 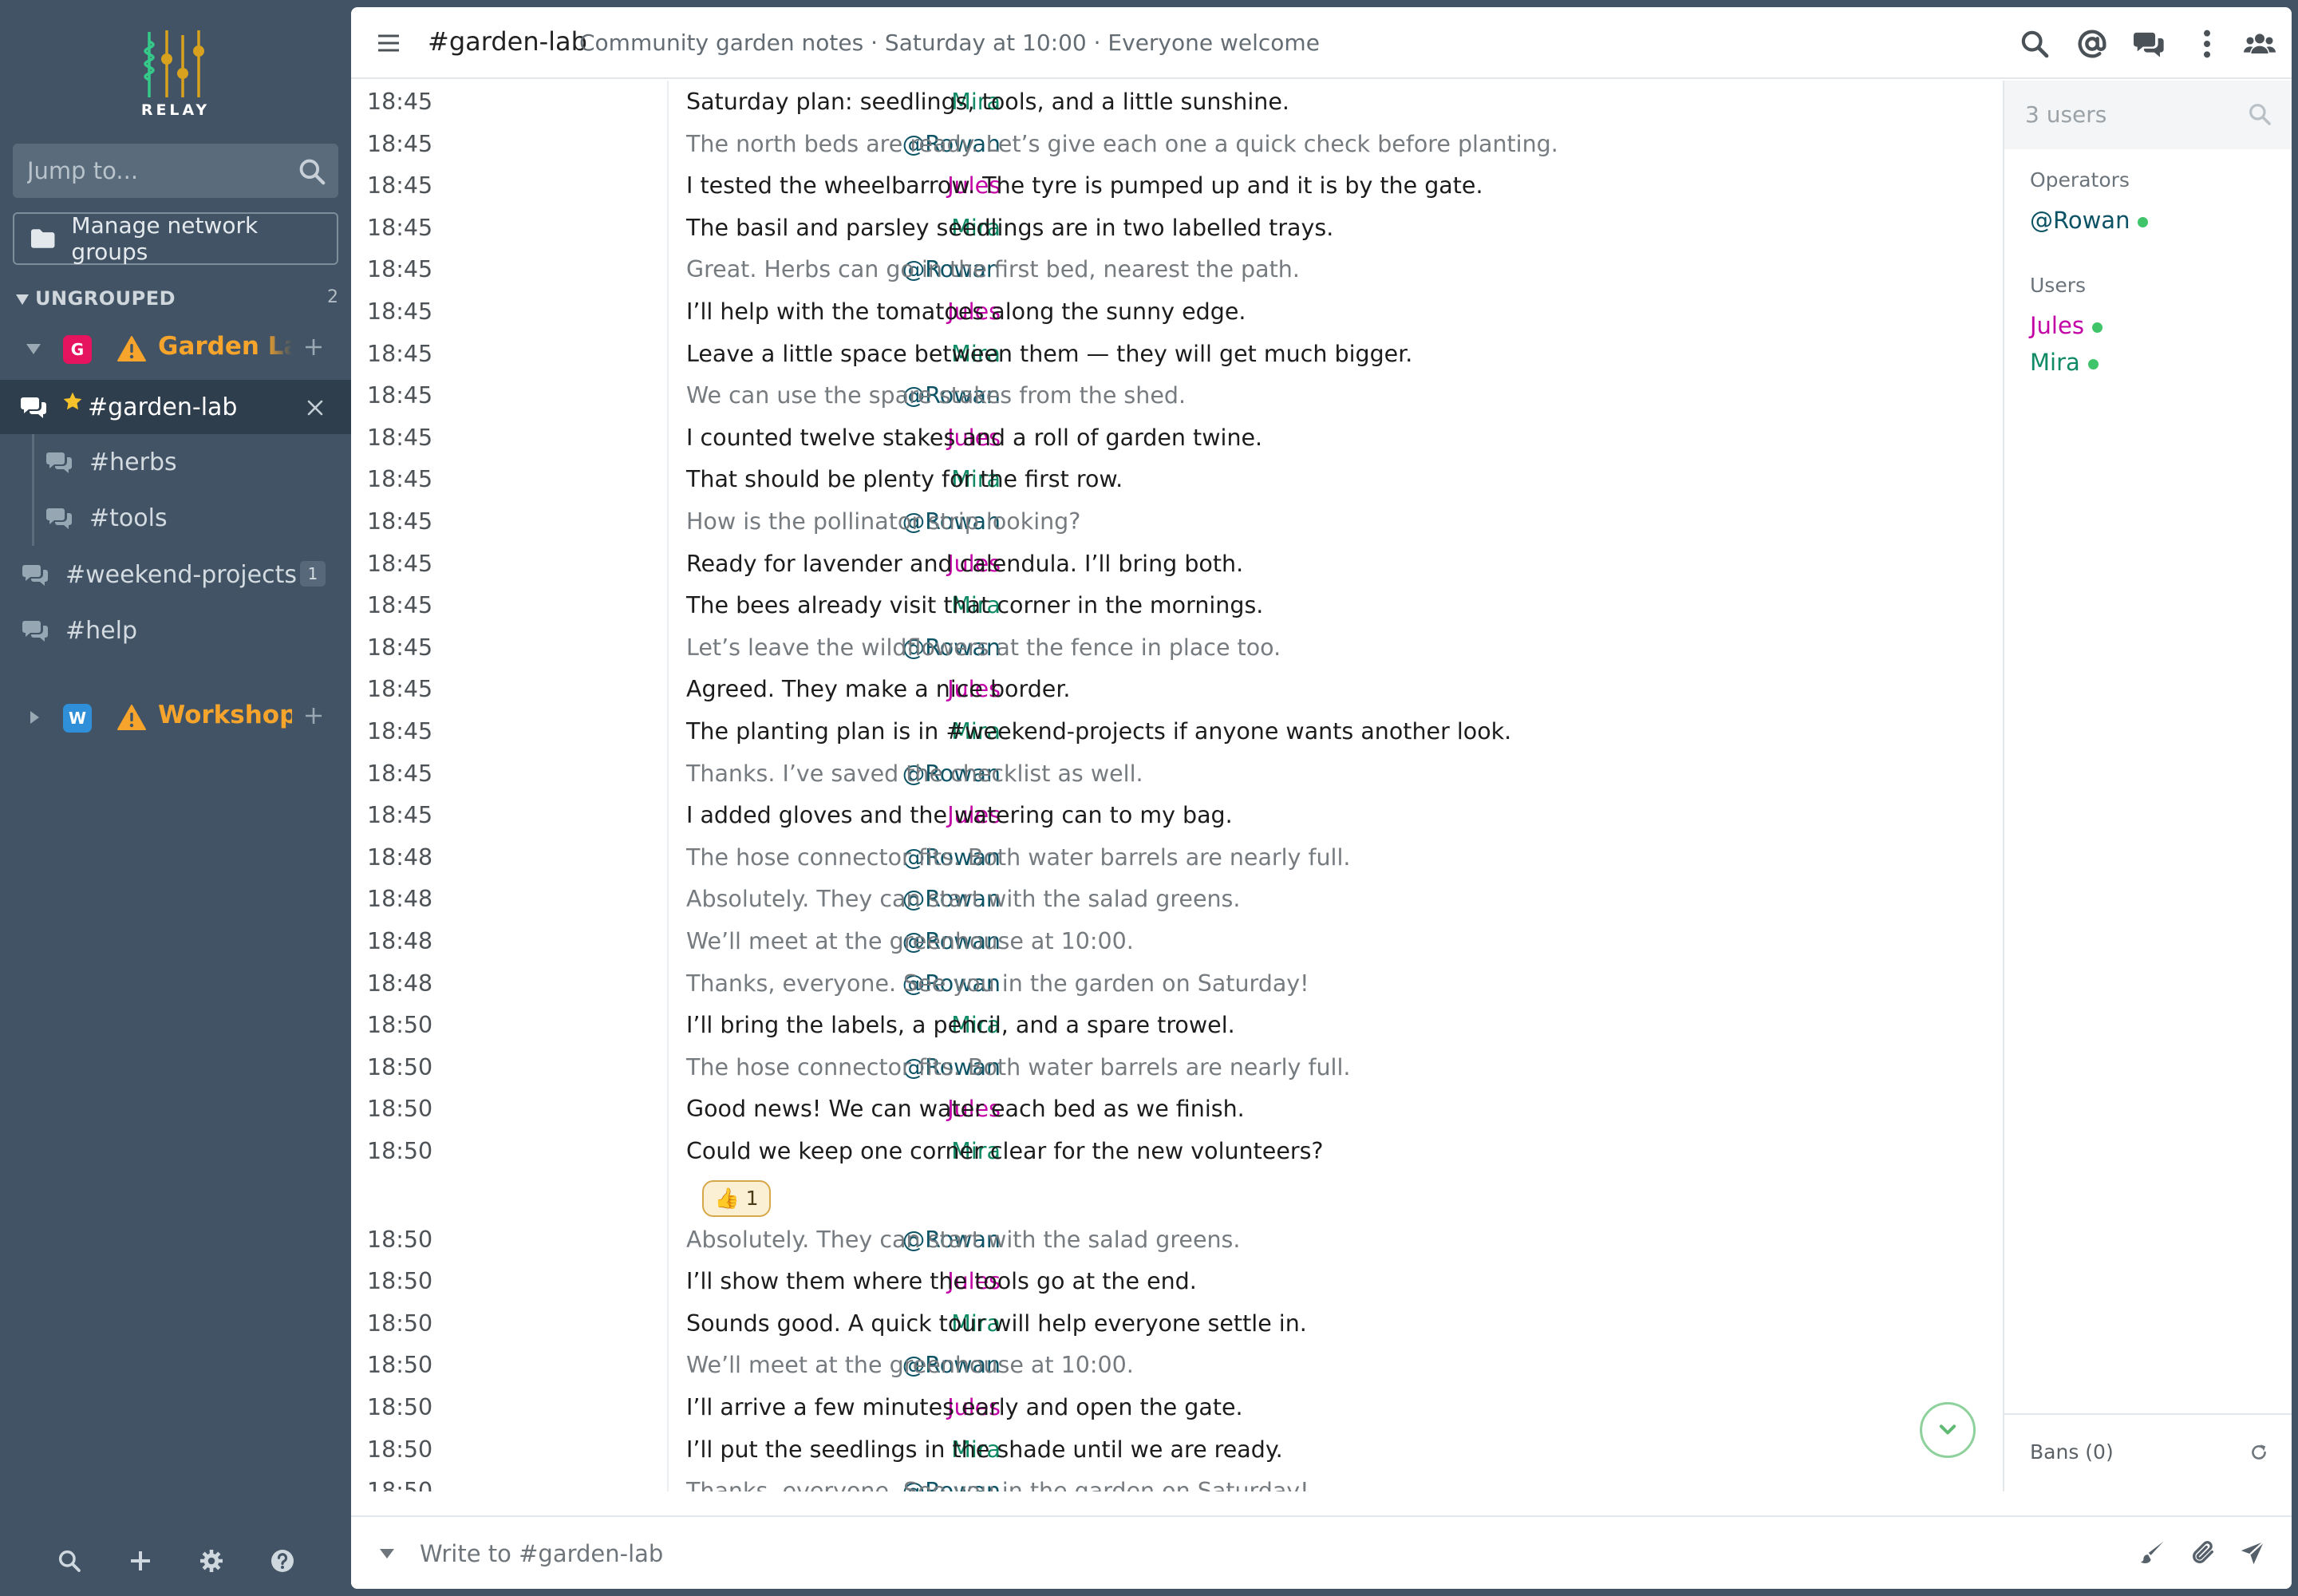 What do you see at coordinates (2064, 362) in the screenshot?
I see `user-list-item: Mira` at bounding box center [2064, 362].